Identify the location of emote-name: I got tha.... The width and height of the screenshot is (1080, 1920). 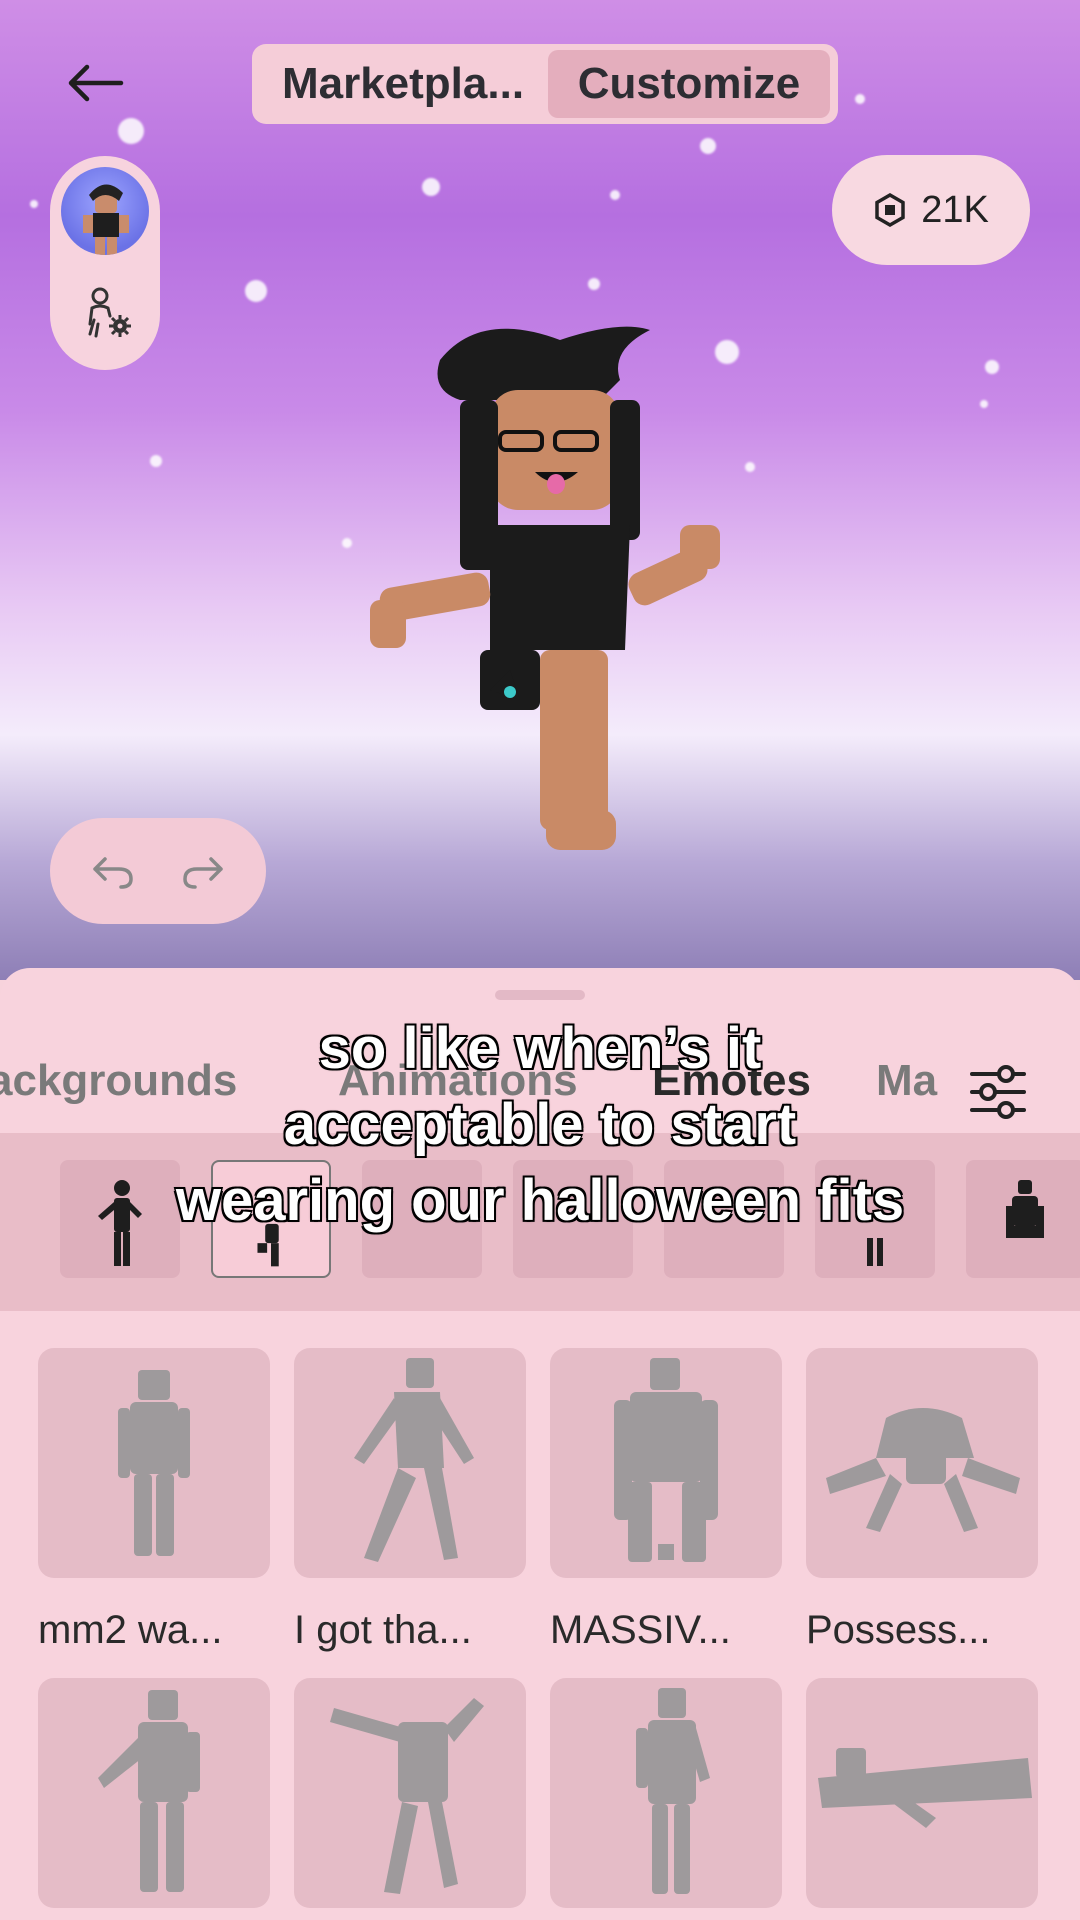
(383, 1630).